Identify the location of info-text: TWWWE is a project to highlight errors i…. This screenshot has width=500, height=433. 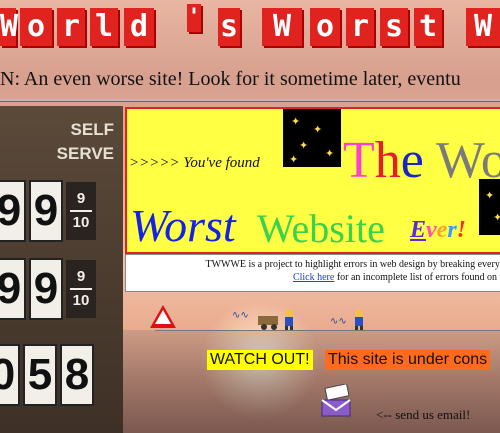
(352, 264).